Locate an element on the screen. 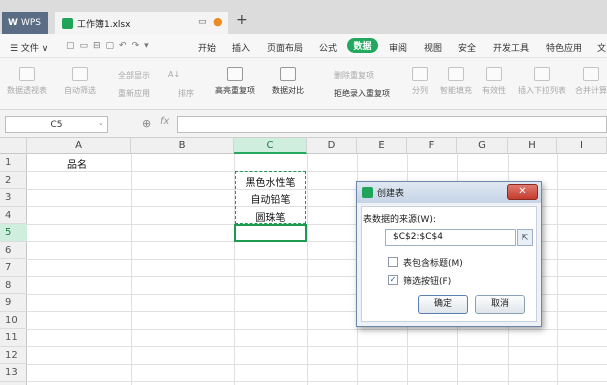 This screenshot has width=607, height=385. filter-icon is located at coordinates (80, 74).